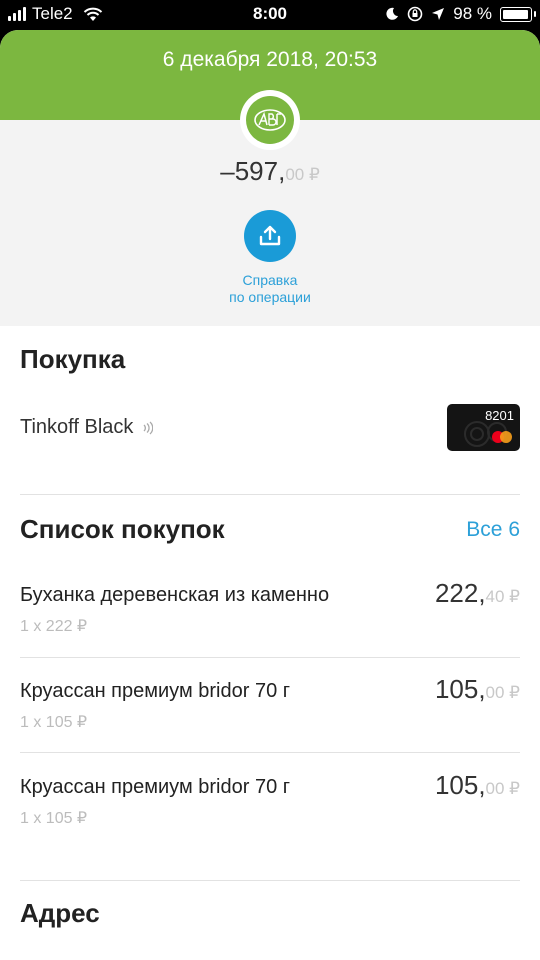 Image resolution: width=540 pixels, height=960 pixels. What do you see at coordinates (270, 120) in the screenshot?
I see `merchant-logo-icon` at bounding box center [270, 120].